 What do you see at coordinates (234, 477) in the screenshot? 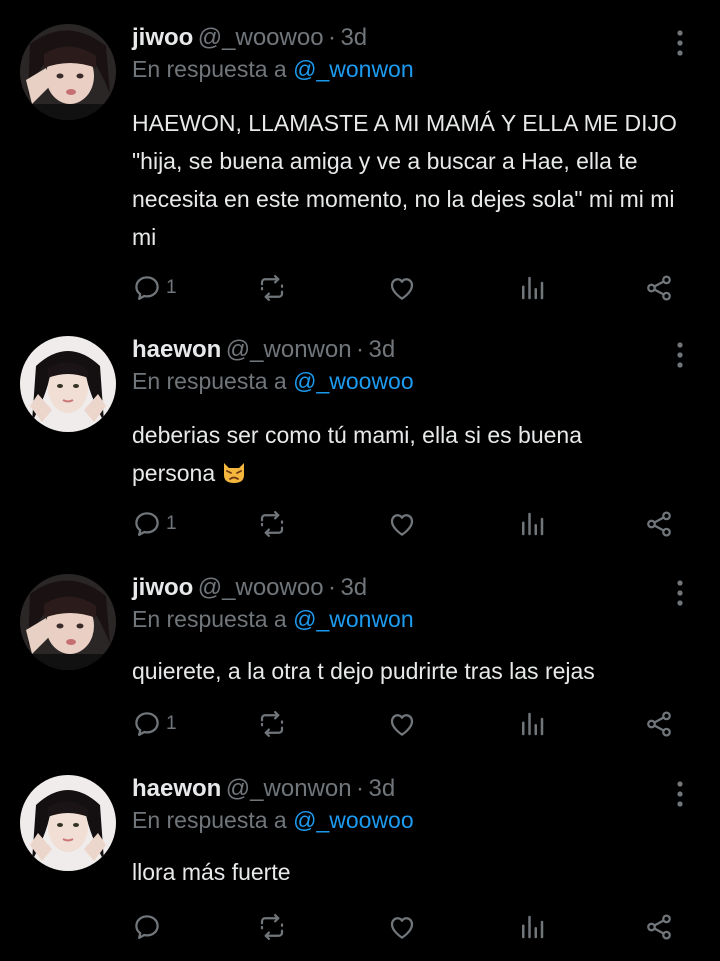
I see `pouting-cat-emoji` at bounding box center [234, 477].